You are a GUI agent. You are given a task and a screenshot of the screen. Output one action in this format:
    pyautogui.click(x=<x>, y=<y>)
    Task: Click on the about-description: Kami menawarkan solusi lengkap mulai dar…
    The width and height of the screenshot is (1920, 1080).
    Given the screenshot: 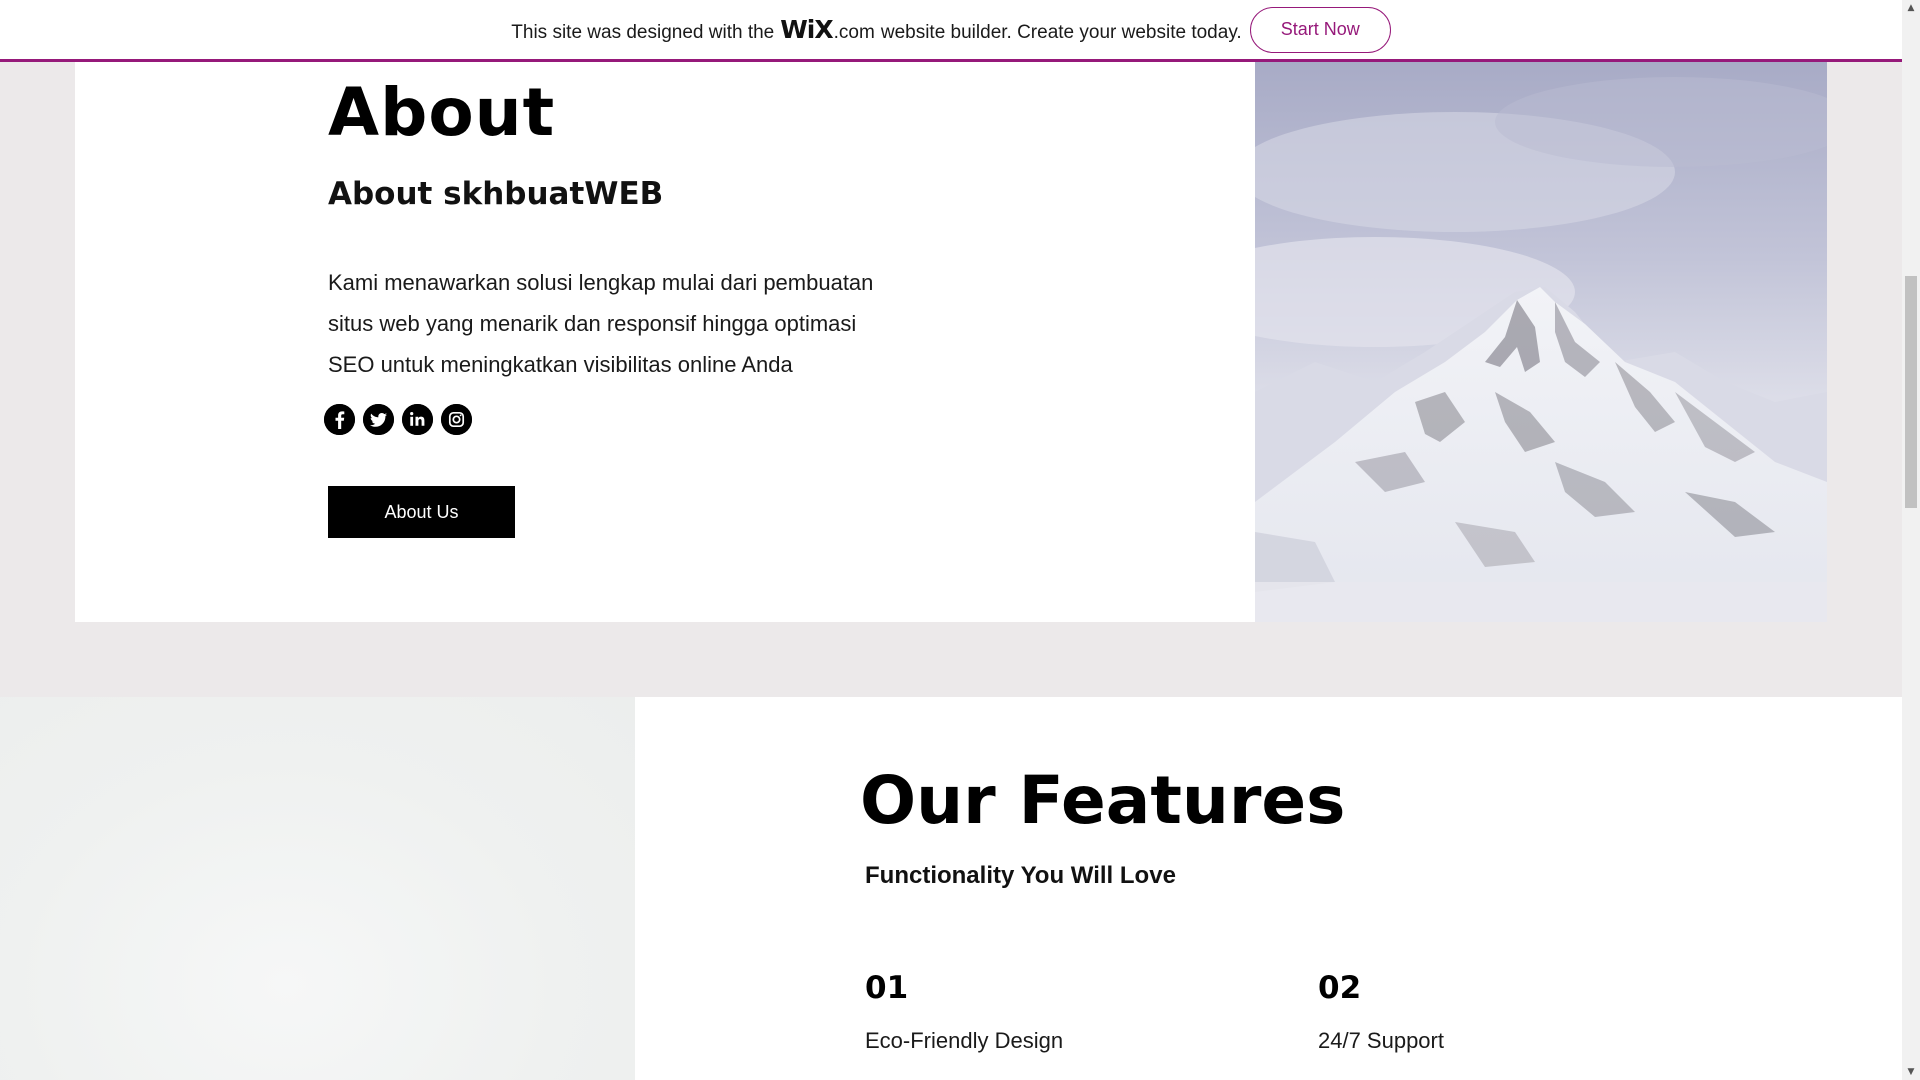 What is the action you would take?
    pyautogui.click(x=601, y=323)
    